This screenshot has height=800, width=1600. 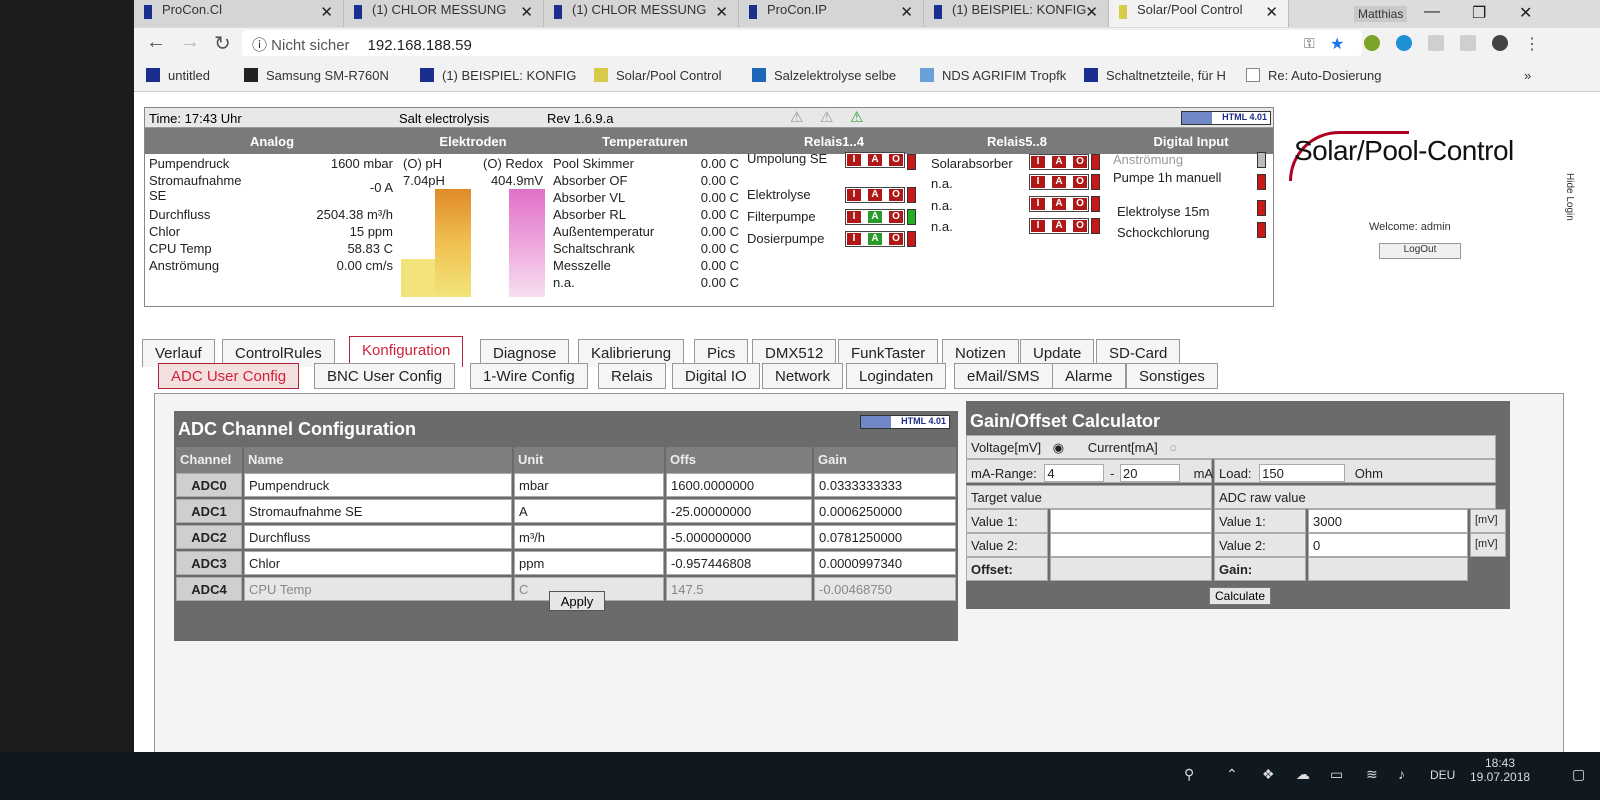 What do you see at coordinates (1172, 376) in the screenshot?
I see `subtab-sonstiges: Sonstiges` at bounding box center [1172, 376].